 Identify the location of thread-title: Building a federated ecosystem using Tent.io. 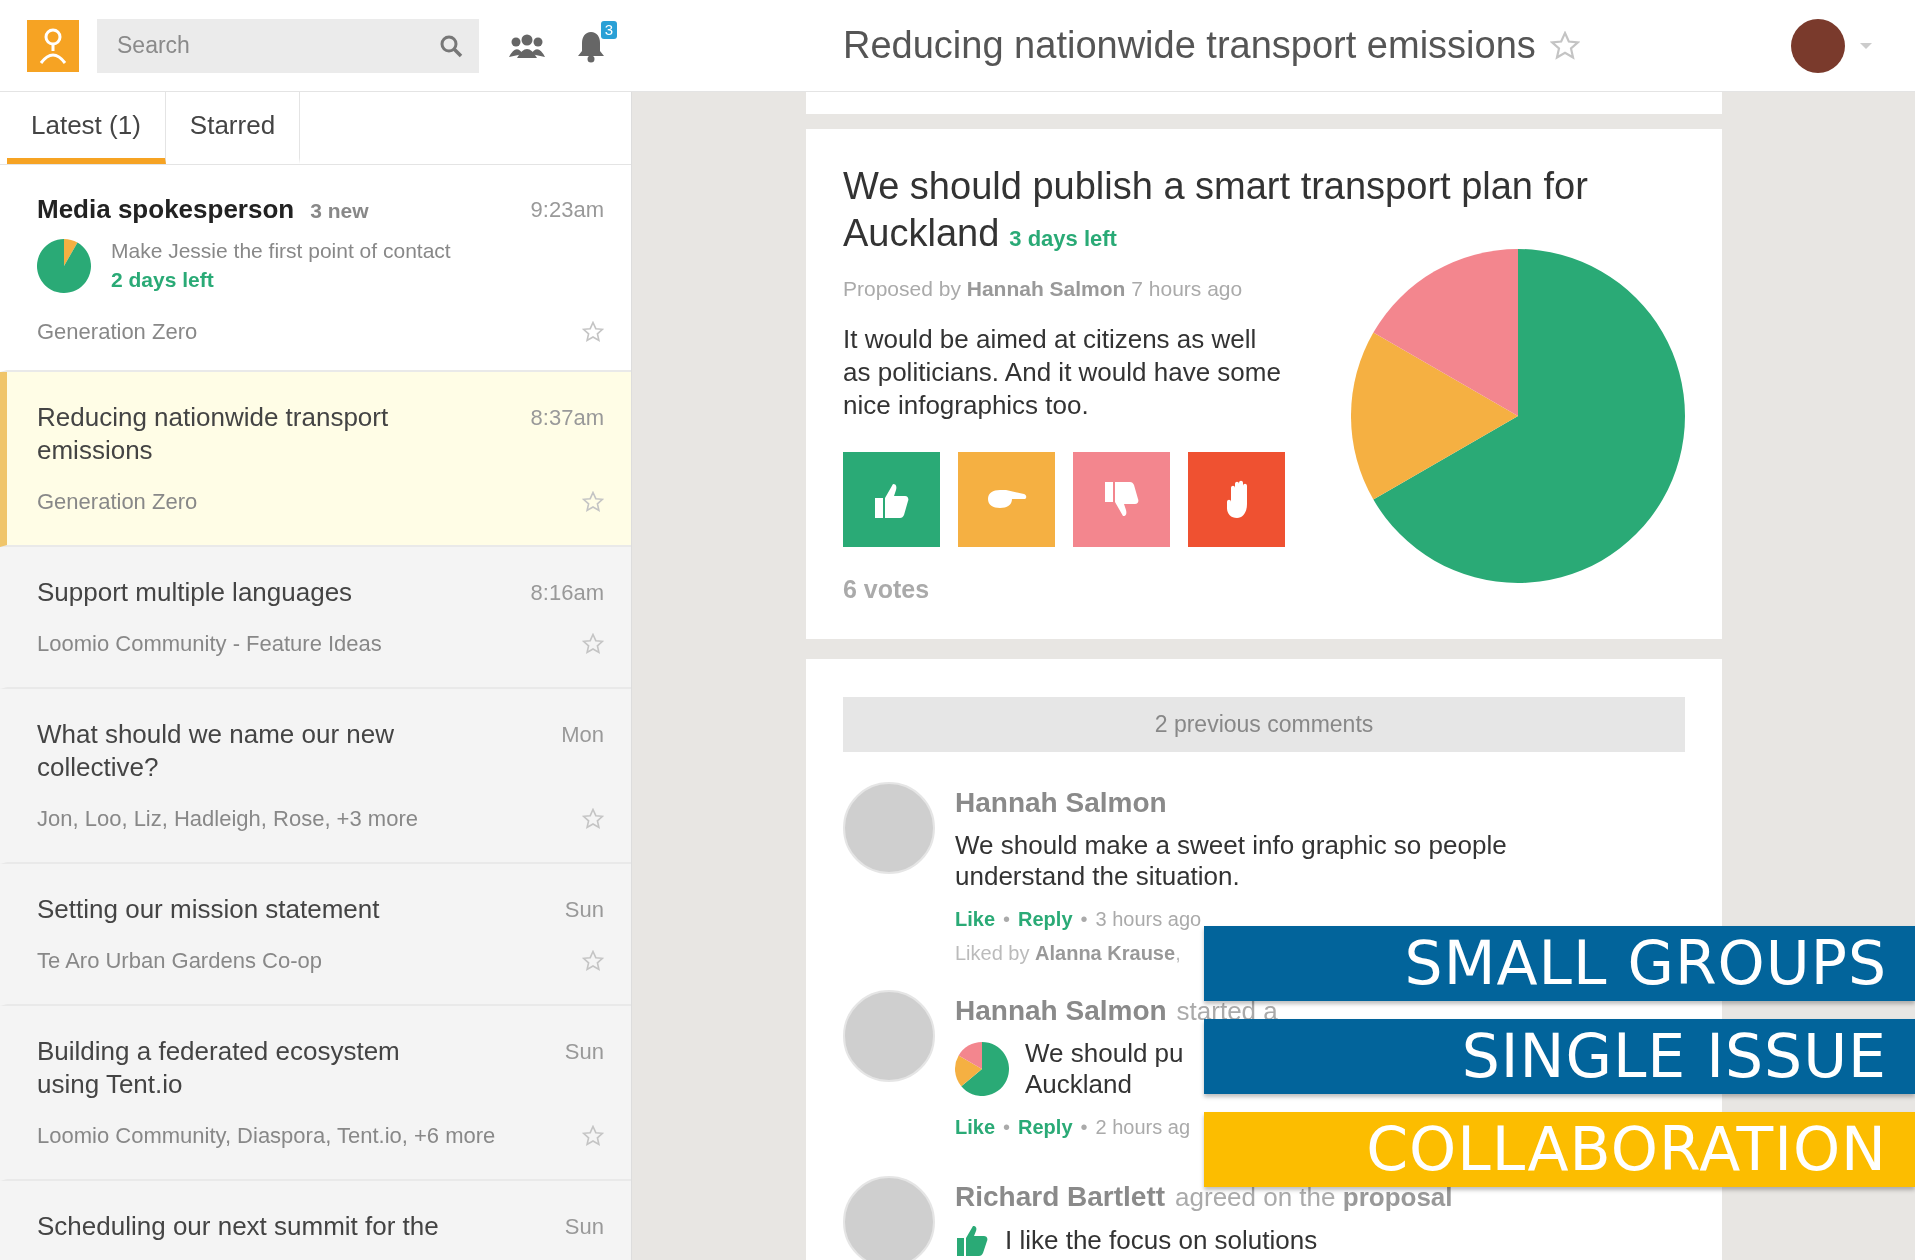
(219, 1068).